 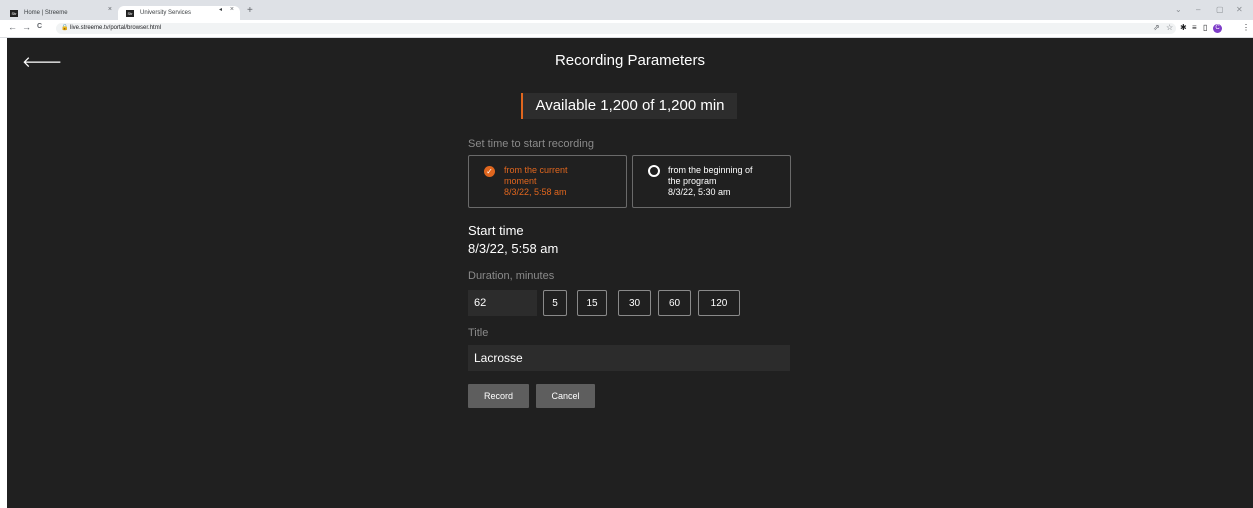 What do you see at coordinates (1183, 27) in the screenshot?
I see `extensions-icon: ✱` at bounding box center [1183, 27].